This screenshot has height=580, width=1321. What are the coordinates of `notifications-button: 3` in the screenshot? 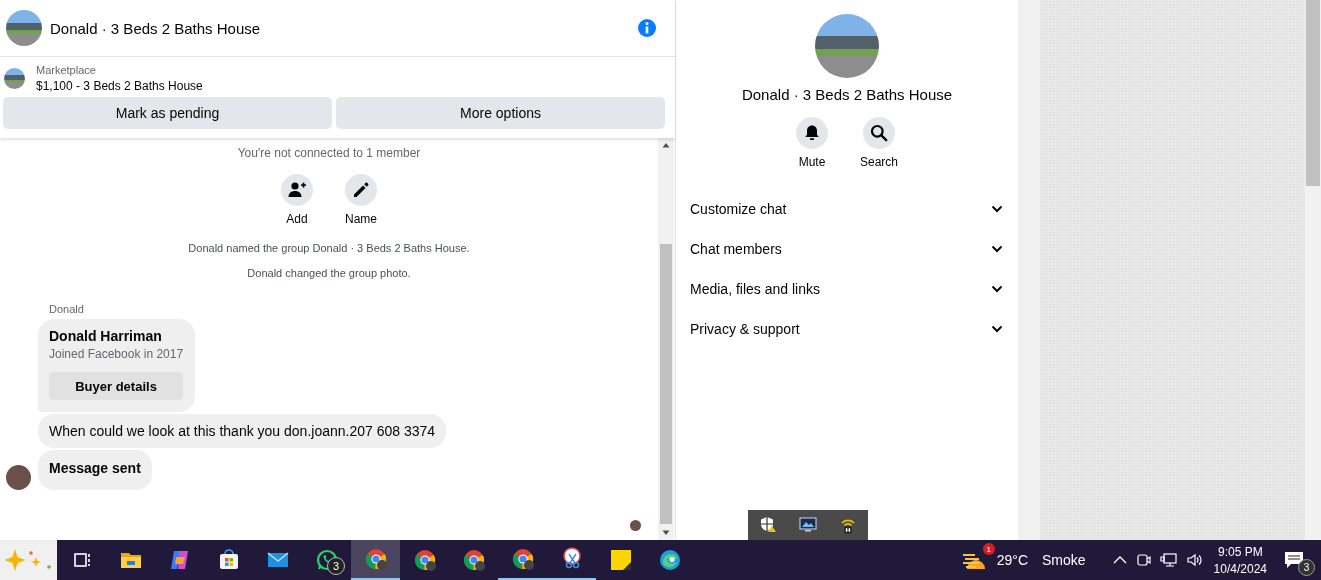 It's located at (1298, 560).